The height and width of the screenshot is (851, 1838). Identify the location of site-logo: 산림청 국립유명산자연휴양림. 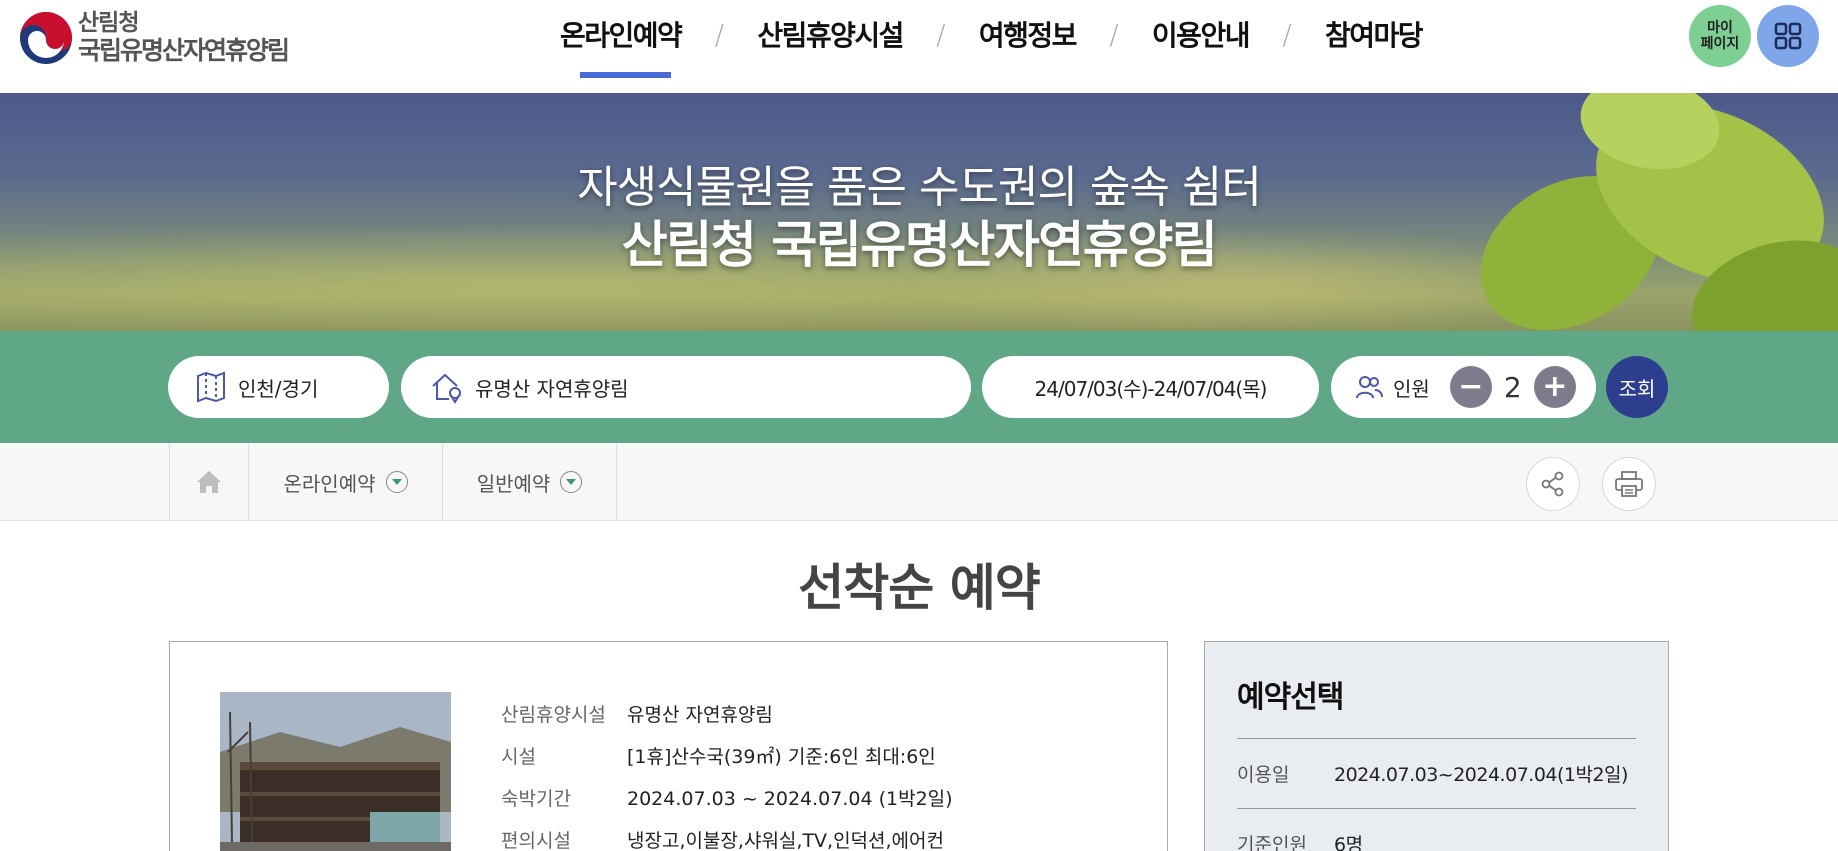
(154, 38).